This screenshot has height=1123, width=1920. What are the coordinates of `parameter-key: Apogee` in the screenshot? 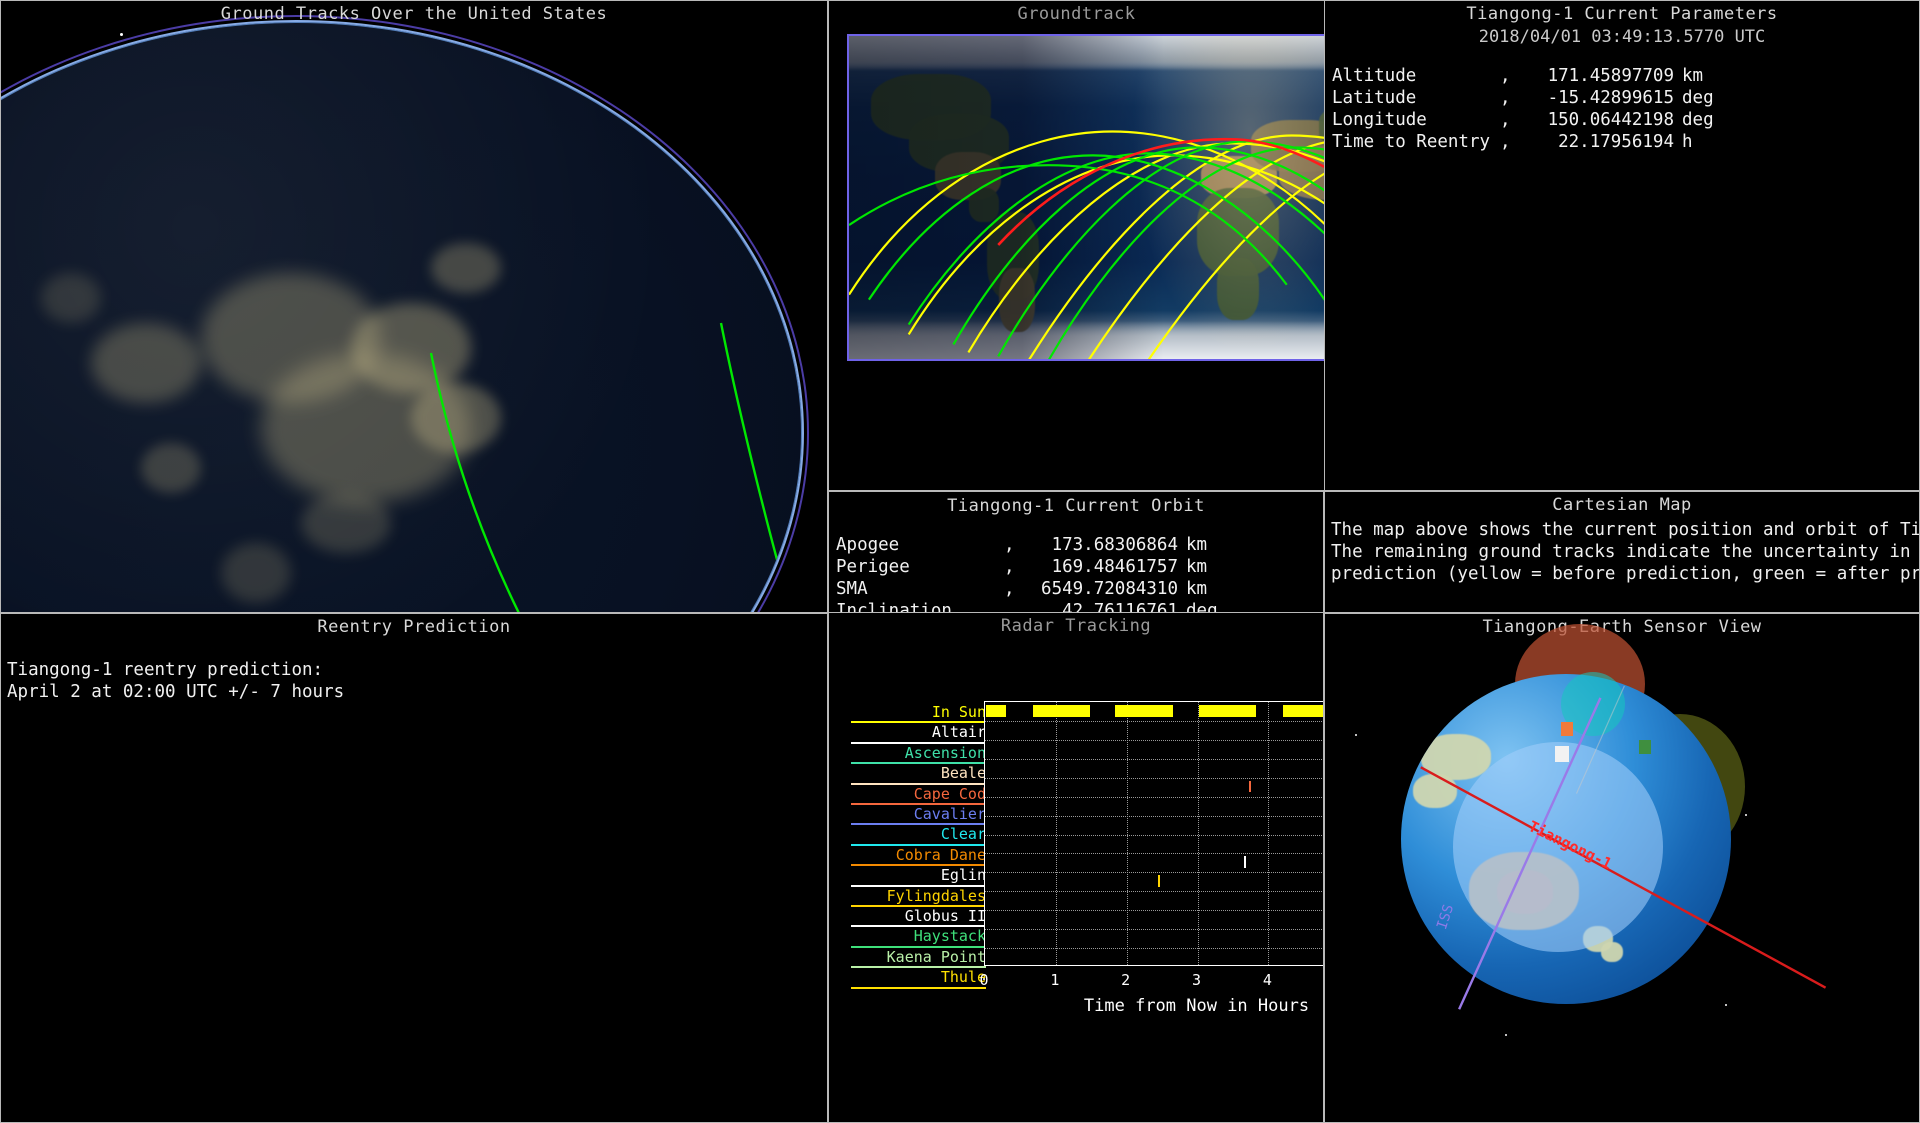 It's located at (868, 545).